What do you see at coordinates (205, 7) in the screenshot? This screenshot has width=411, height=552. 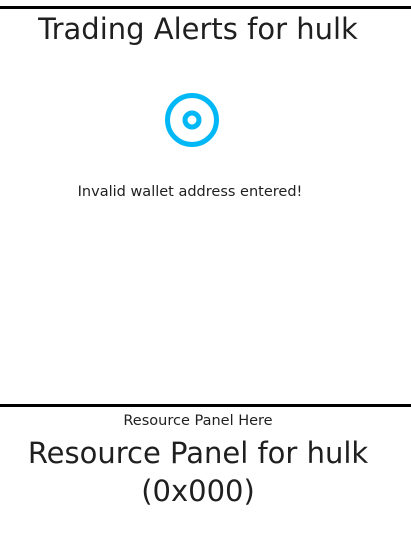 I see `top-divider` at bounding box center [205, 7].